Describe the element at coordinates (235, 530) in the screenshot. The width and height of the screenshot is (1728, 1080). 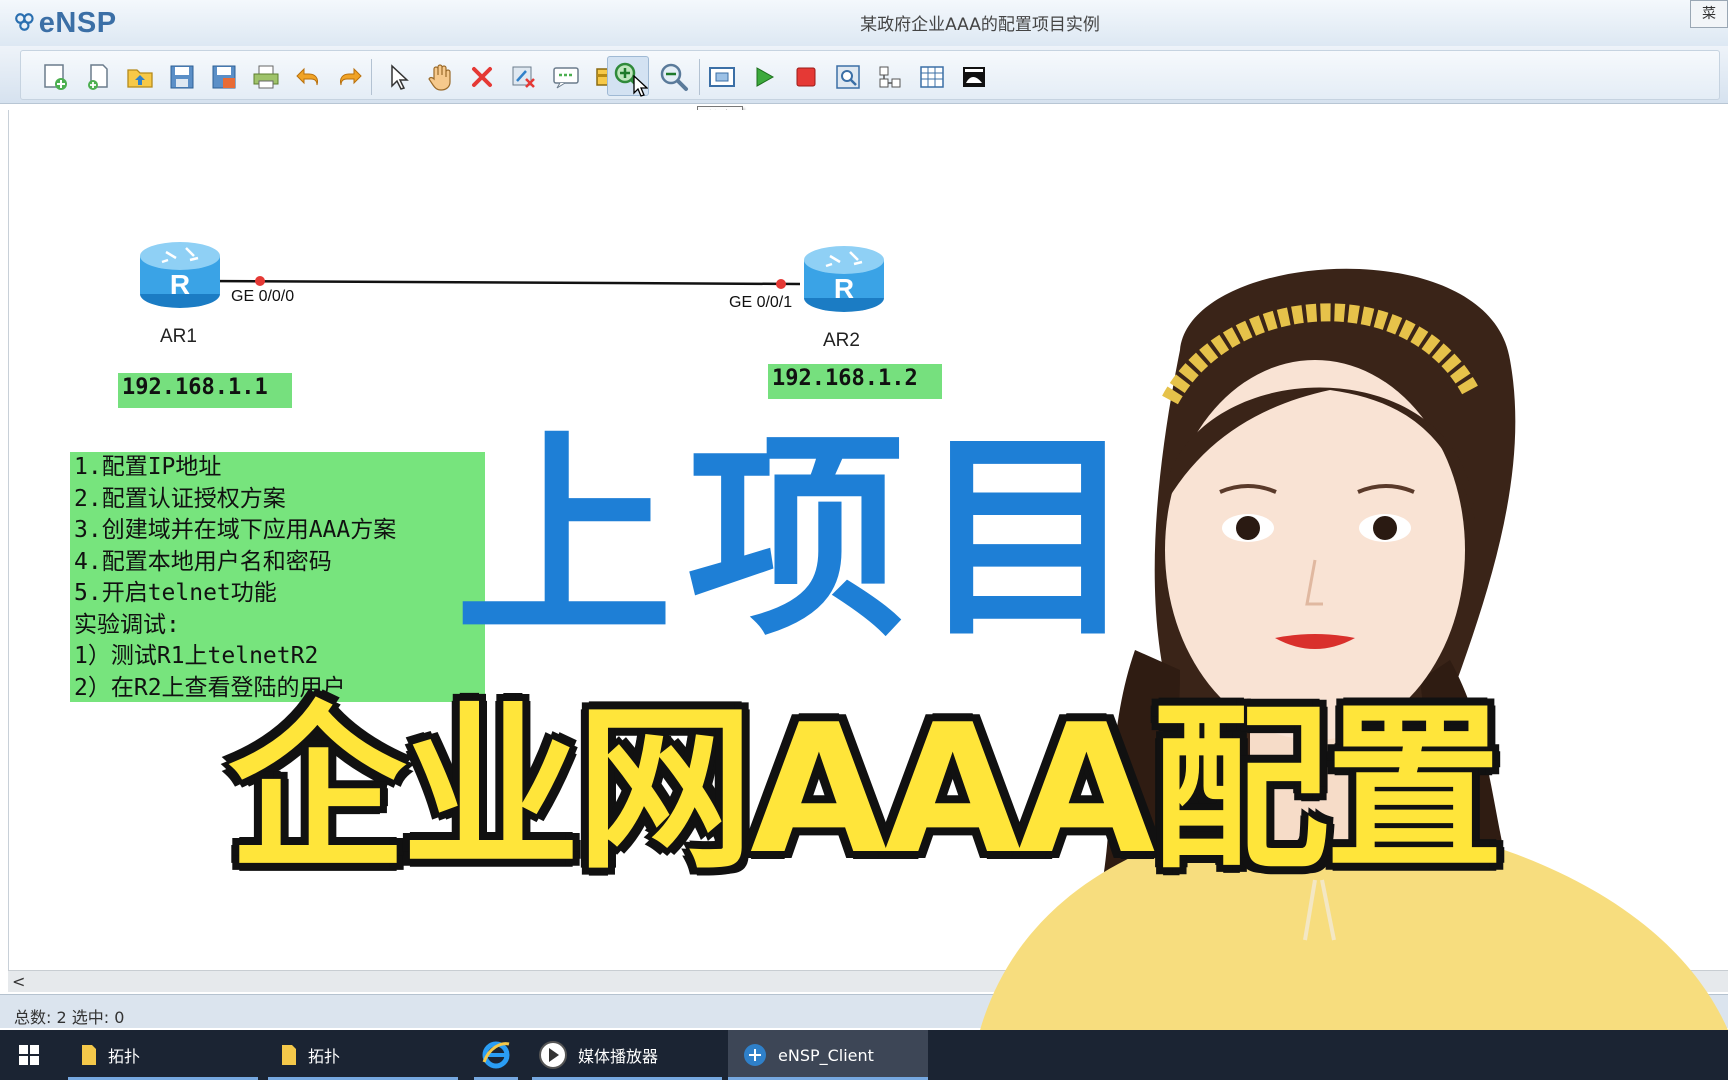
I see `step-line: 3.创建域并在域下应用AAA方案` at that location.